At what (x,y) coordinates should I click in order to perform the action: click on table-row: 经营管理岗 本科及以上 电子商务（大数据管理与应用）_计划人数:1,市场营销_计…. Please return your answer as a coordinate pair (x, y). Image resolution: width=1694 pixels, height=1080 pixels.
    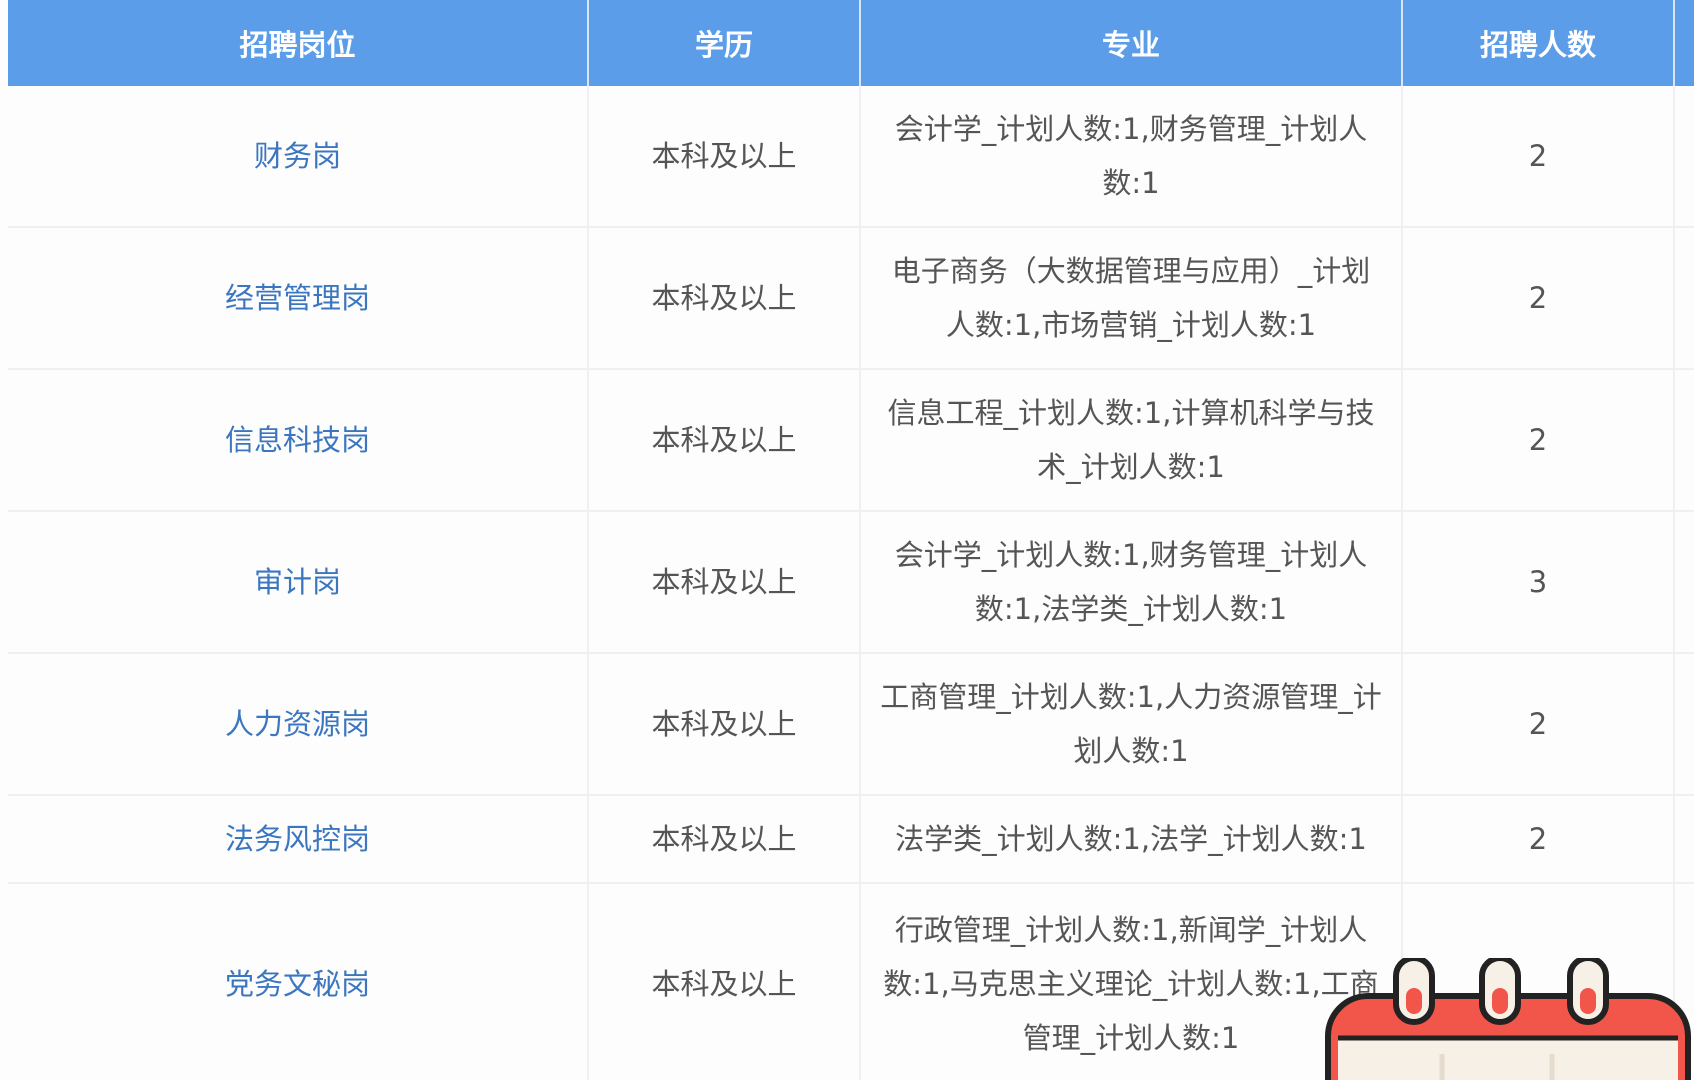
    Looking at the image, I should click on (851, 298).